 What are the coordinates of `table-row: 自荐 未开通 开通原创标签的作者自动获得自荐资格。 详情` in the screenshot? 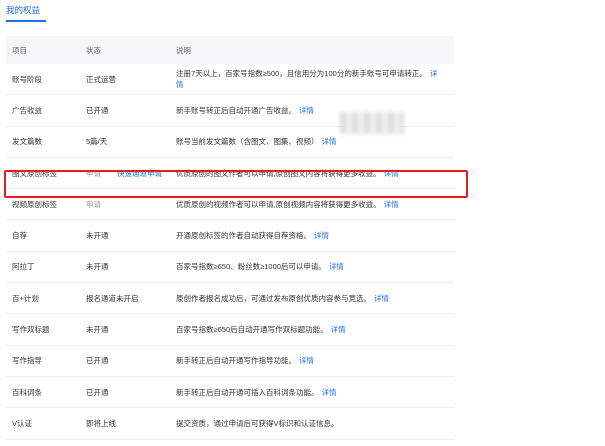 It's located at (230, 236).